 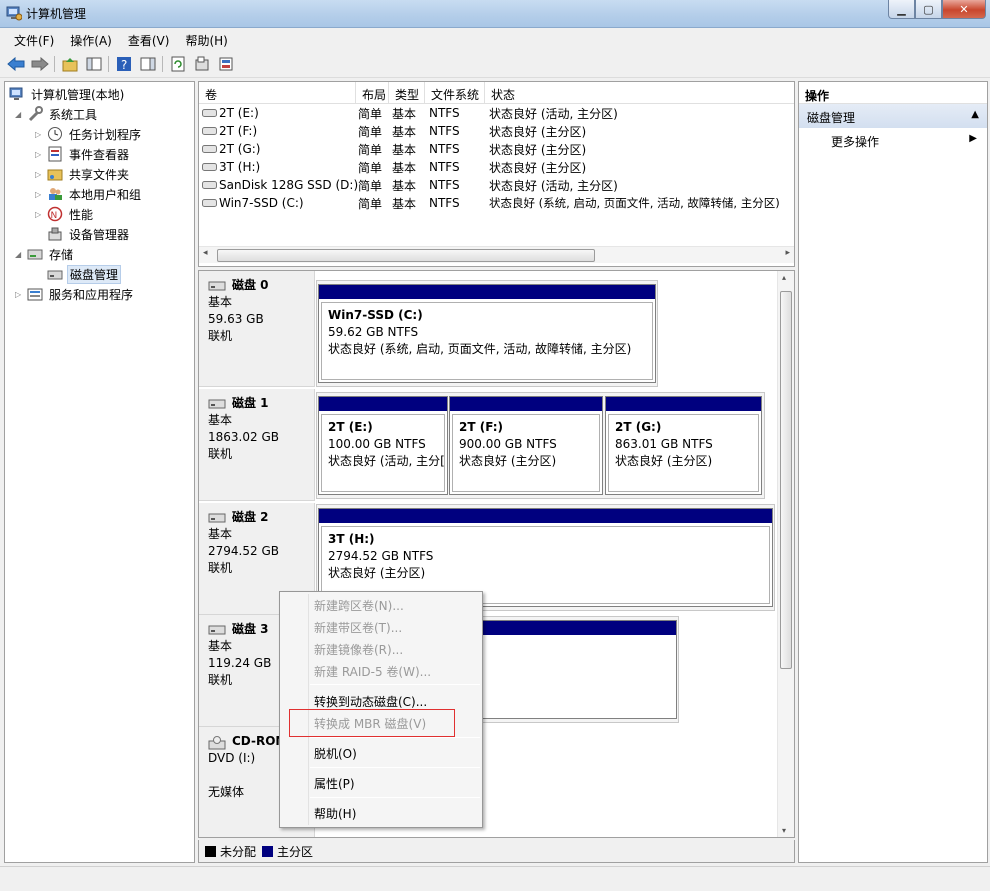 I want to click on volume-list-header: 卷 布局 类型 文件系统 状态, so click(x=496, y=93).